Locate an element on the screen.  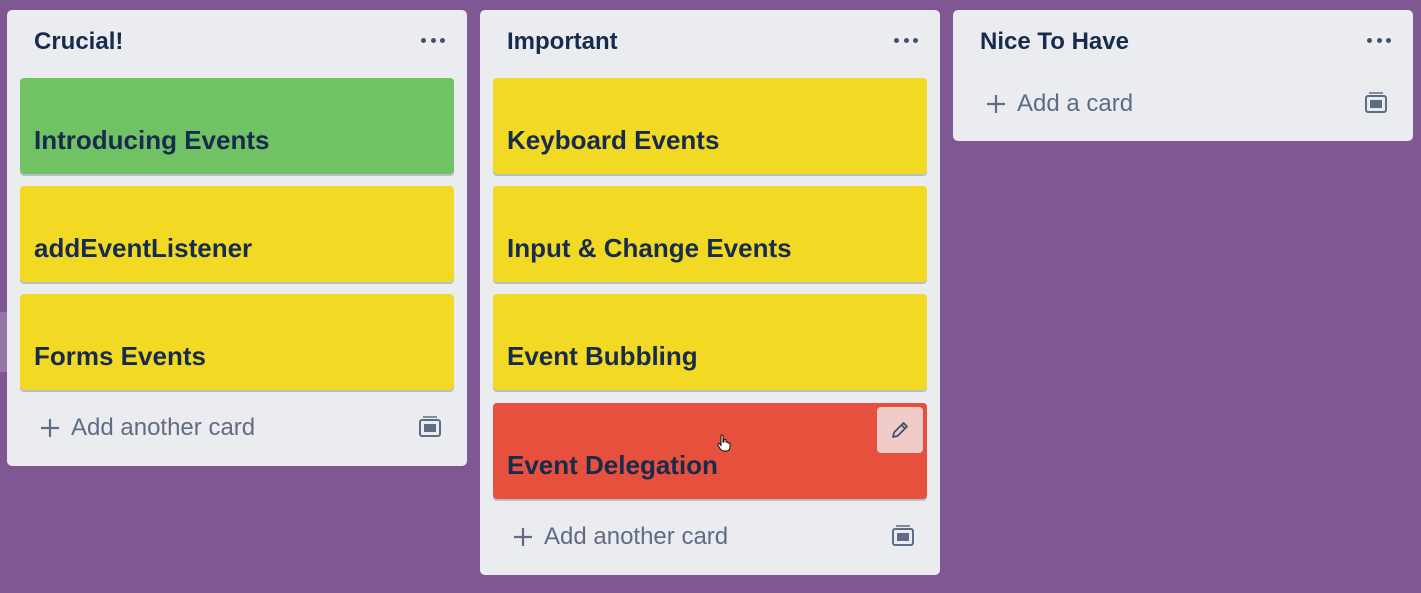
card: Forms Events is located at coordinates (237, 342).